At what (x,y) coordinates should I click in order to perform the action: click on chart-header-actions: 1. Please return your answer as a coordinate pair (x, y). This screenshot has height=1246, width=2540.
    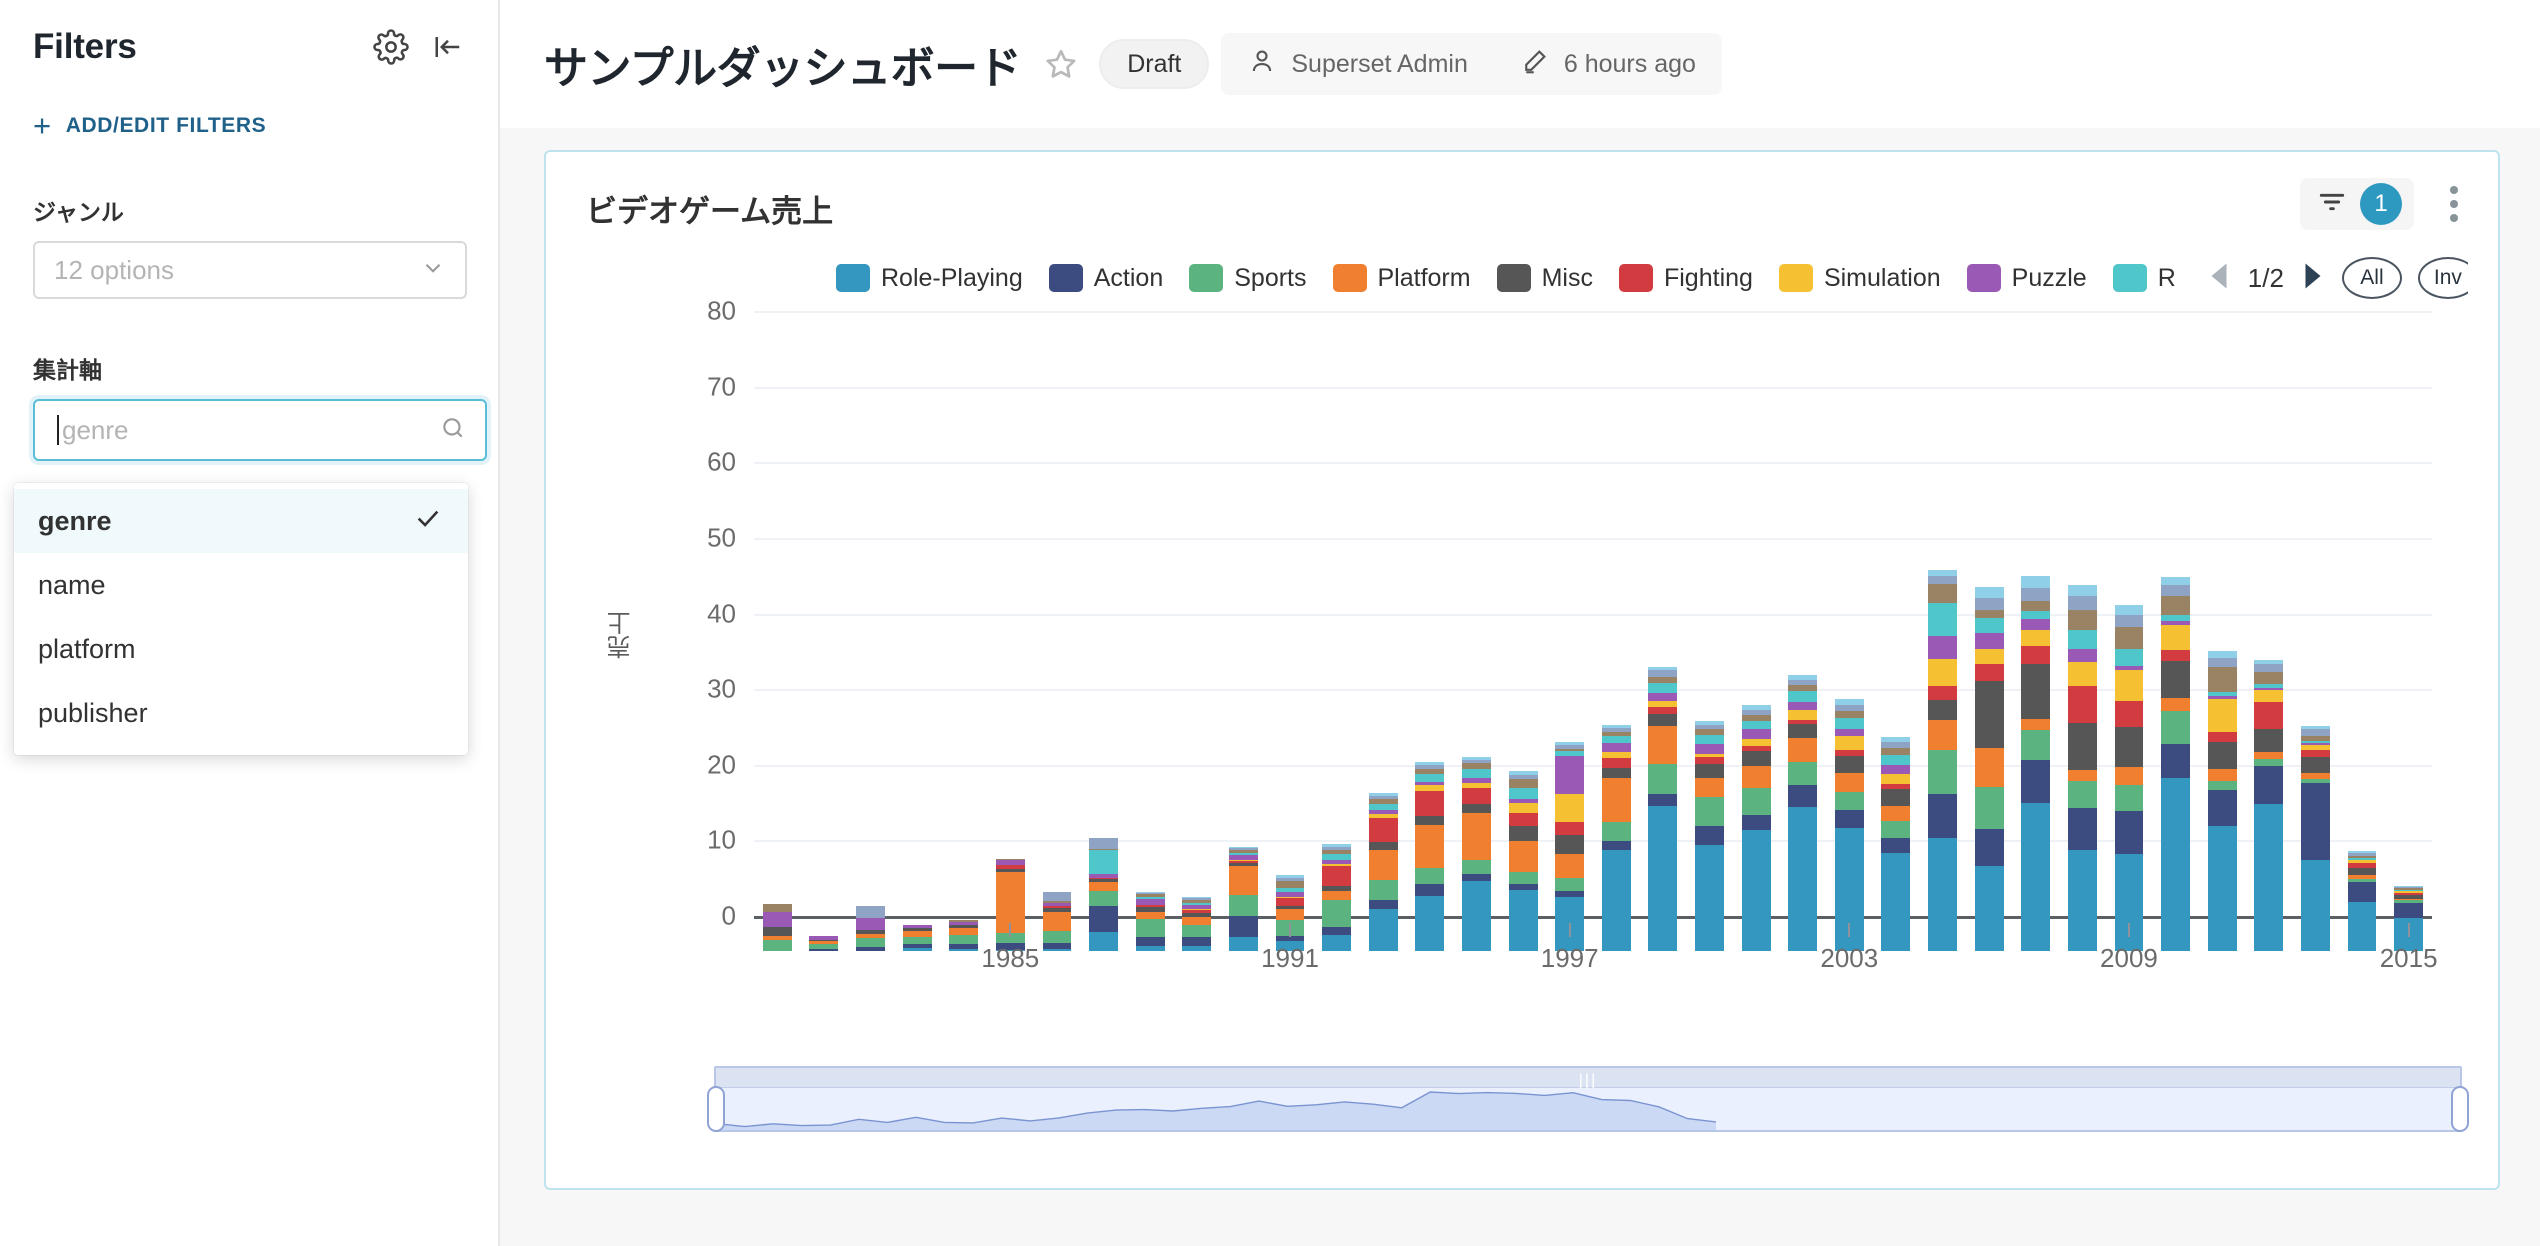
    Looking at the image, I should click on (2384, 204).